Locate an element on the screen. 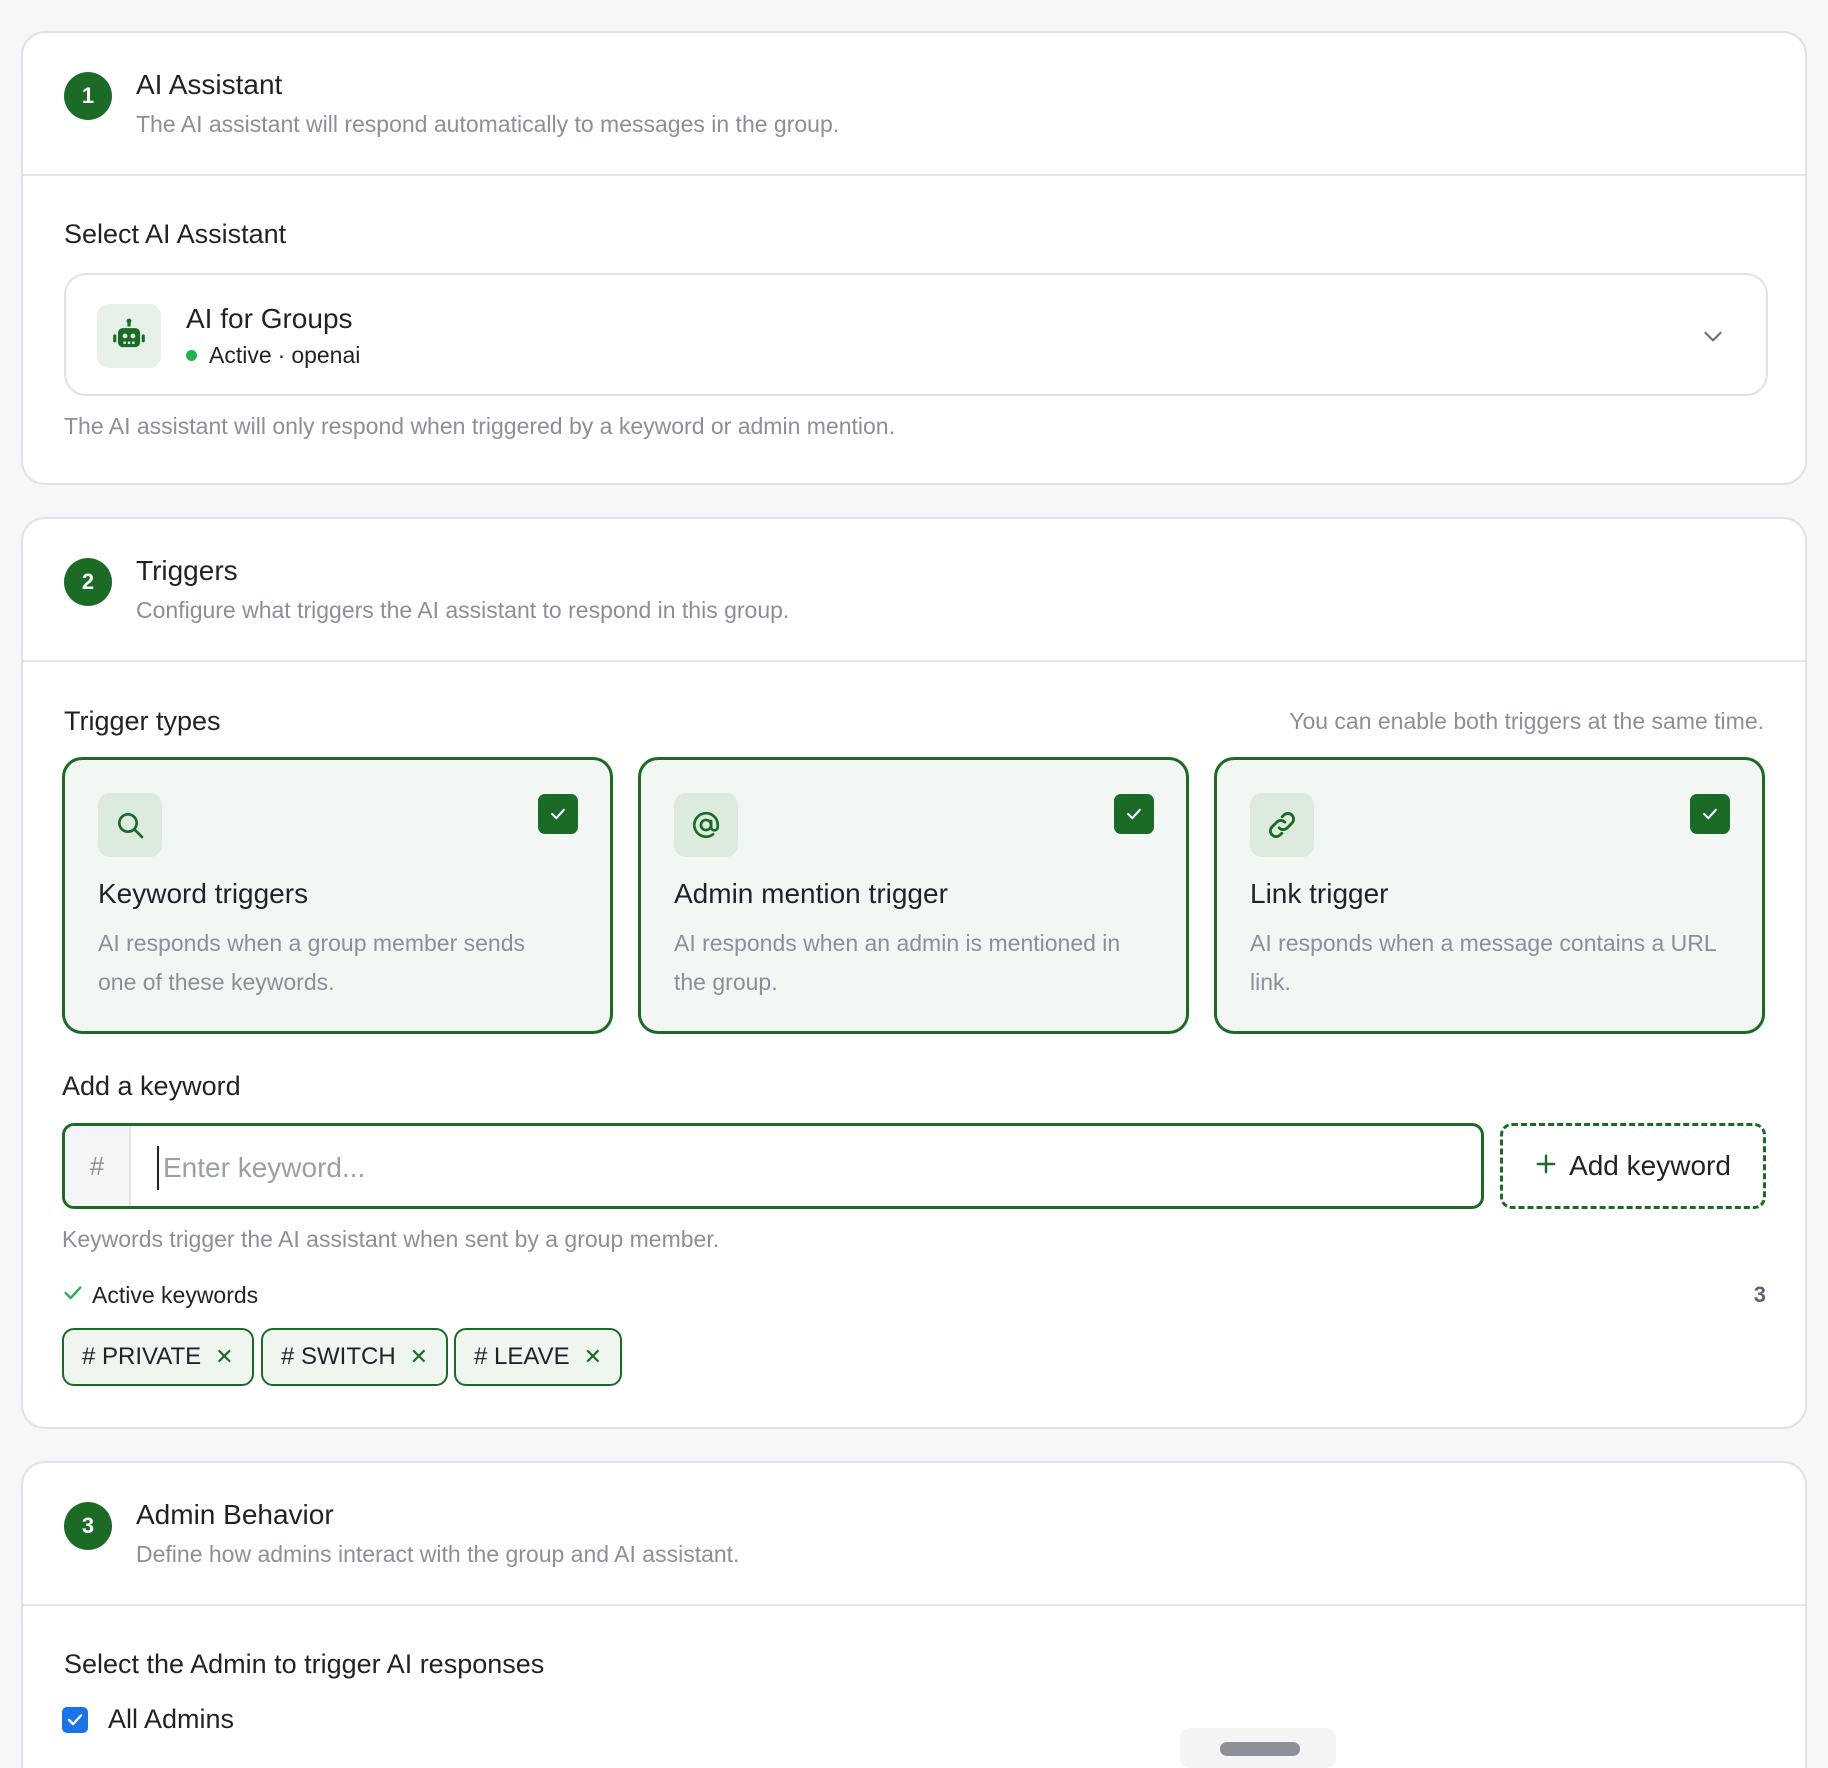 This screenshot has width=1828, height=1768. assistant-status: Active is located at coordinates (240, 355).